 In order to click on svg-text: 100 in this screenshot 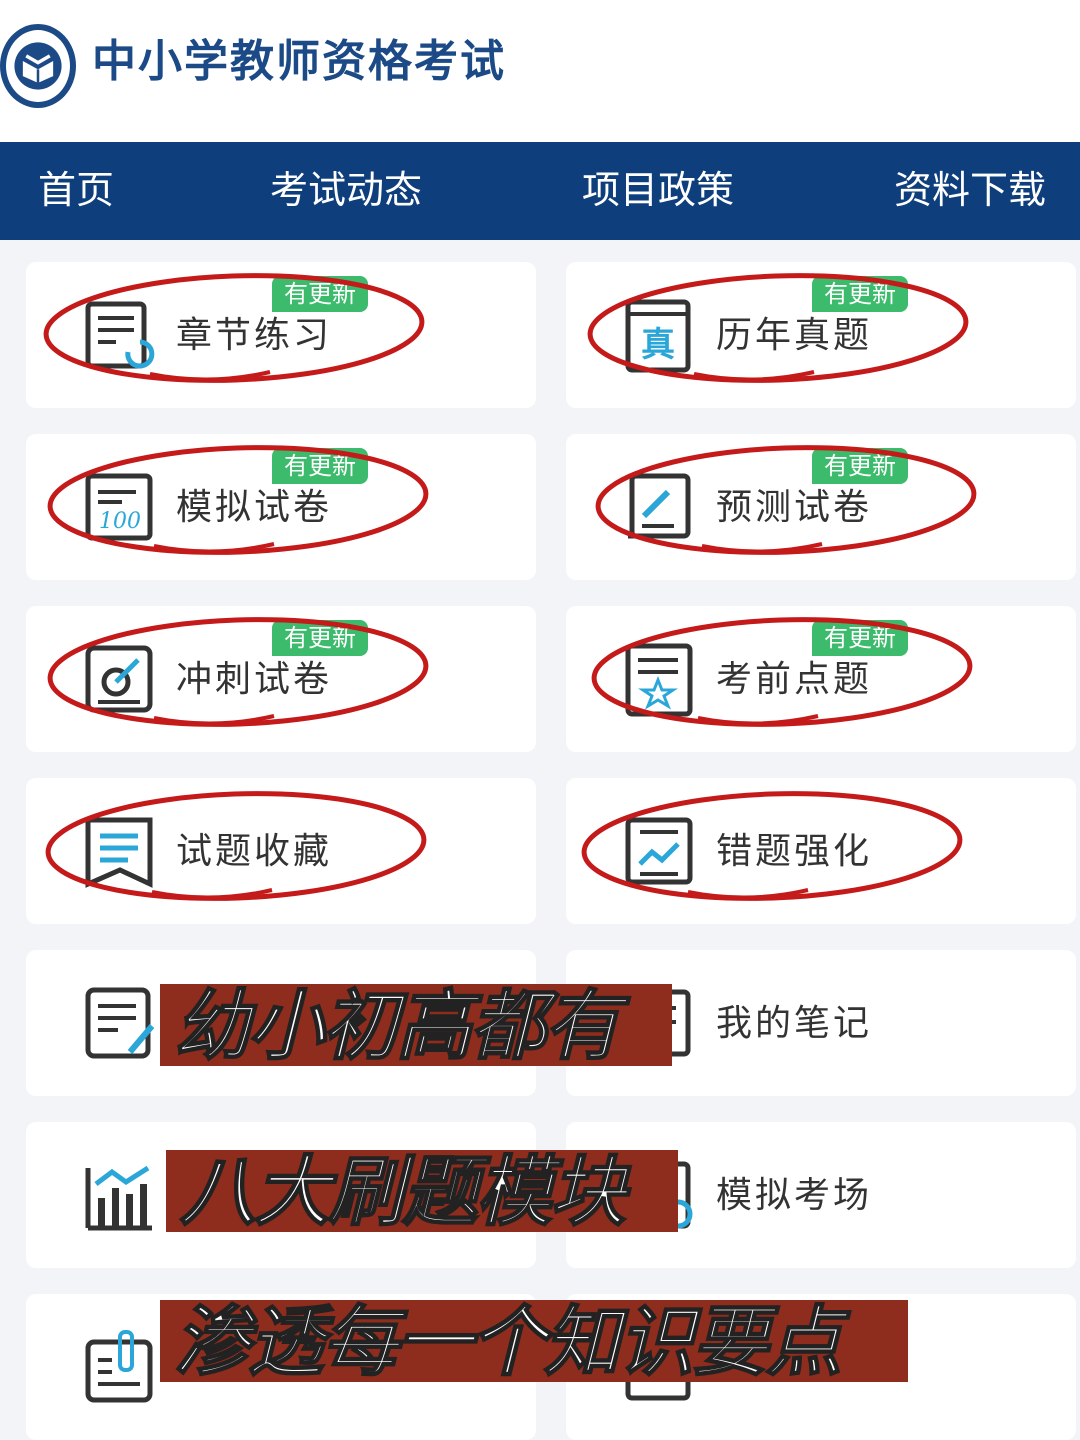, I will do `click(120, 521)`.